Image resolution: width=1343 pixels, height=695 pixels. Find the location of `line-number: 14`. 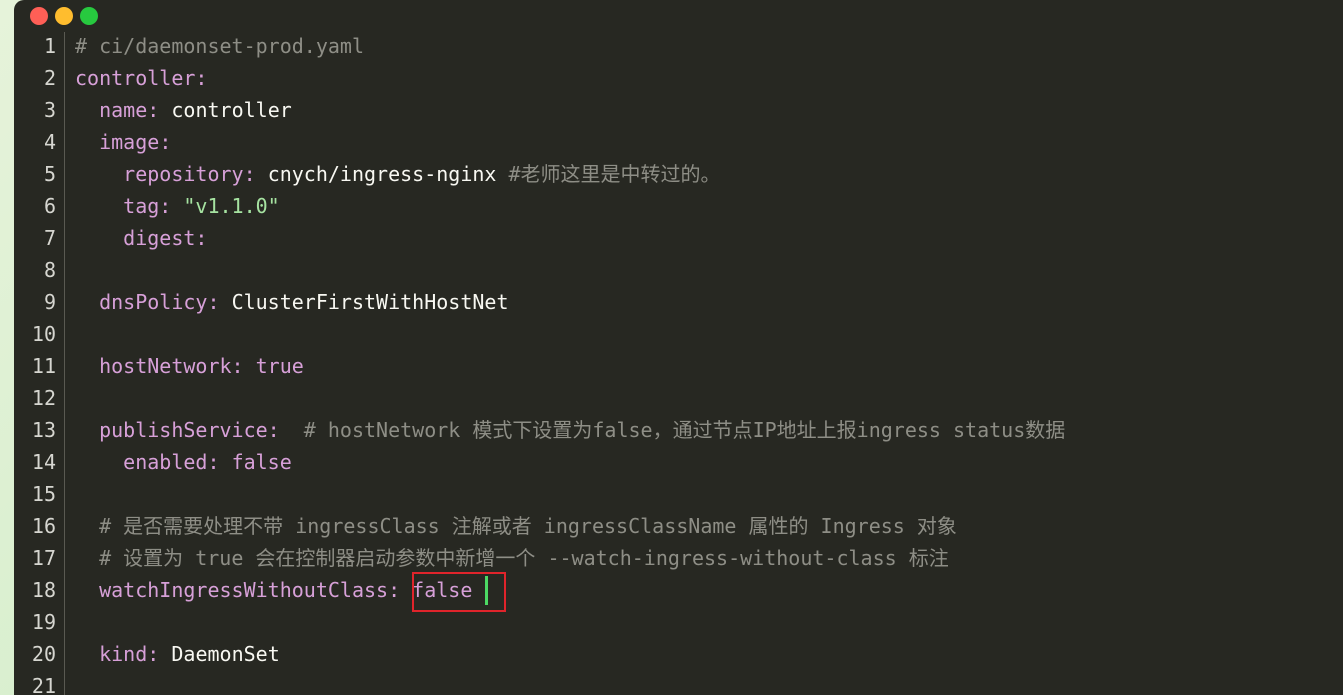

line-number: 14 is located at coordinates (43, 462).